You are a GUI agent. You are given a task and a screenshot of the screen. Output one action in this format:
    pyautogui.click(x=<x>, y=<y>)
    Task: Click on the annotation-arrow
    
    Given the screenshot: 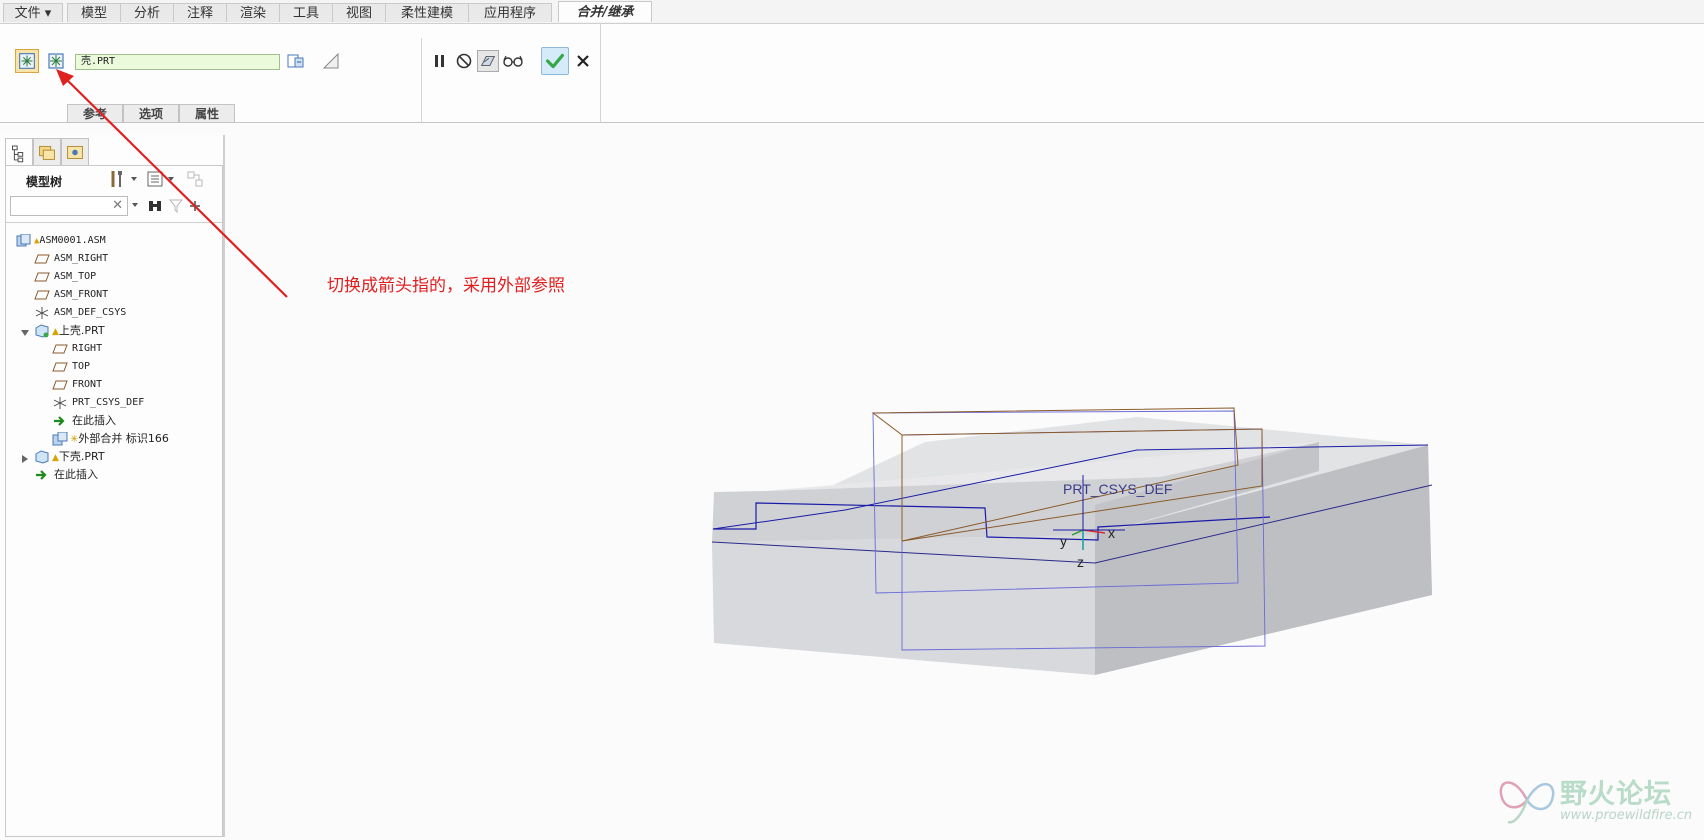 What is the action you would take?
    pyautogui.click(x=172, y=183)
    